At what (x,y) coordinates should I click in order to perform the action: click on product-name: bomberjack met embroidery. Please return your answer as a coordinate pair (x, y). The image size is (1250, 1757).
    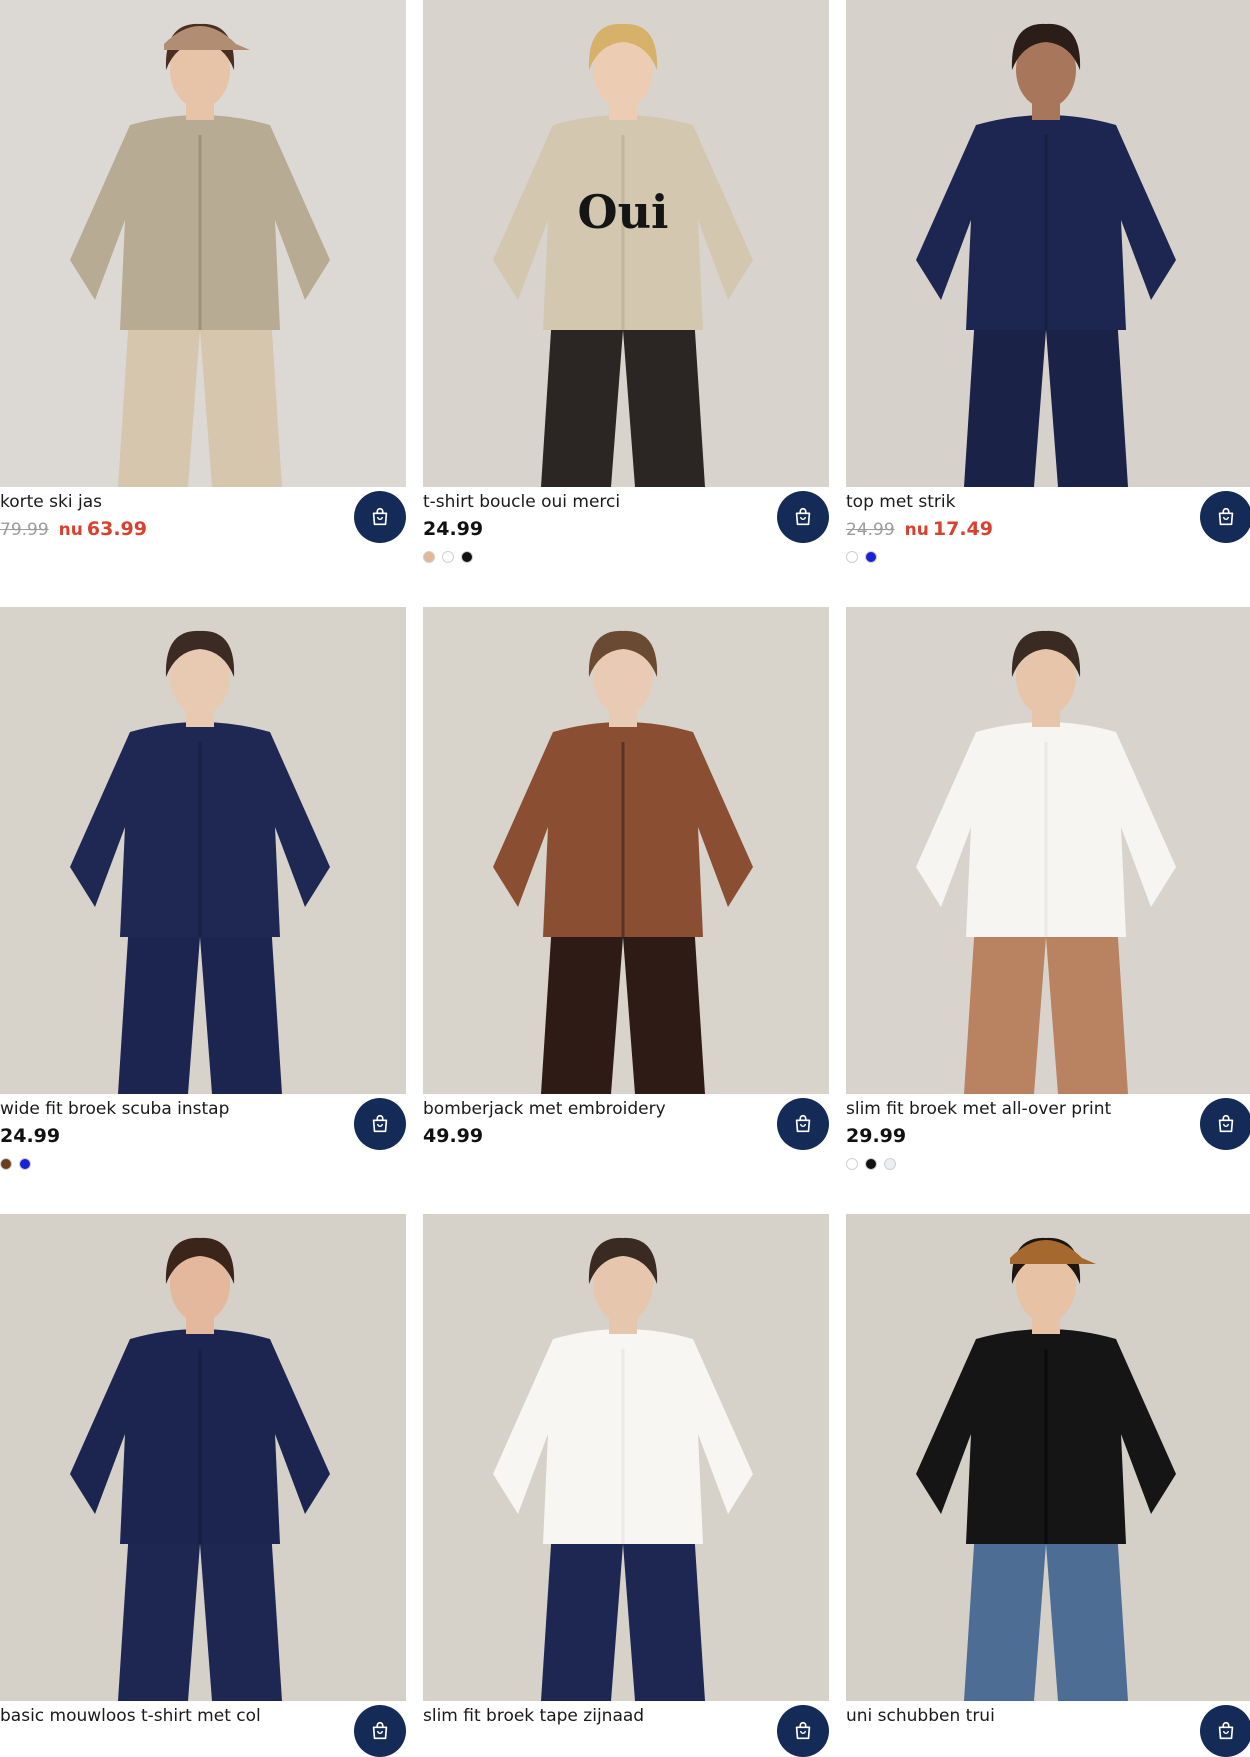
    Looking at the image, I should click on (544, 1109).